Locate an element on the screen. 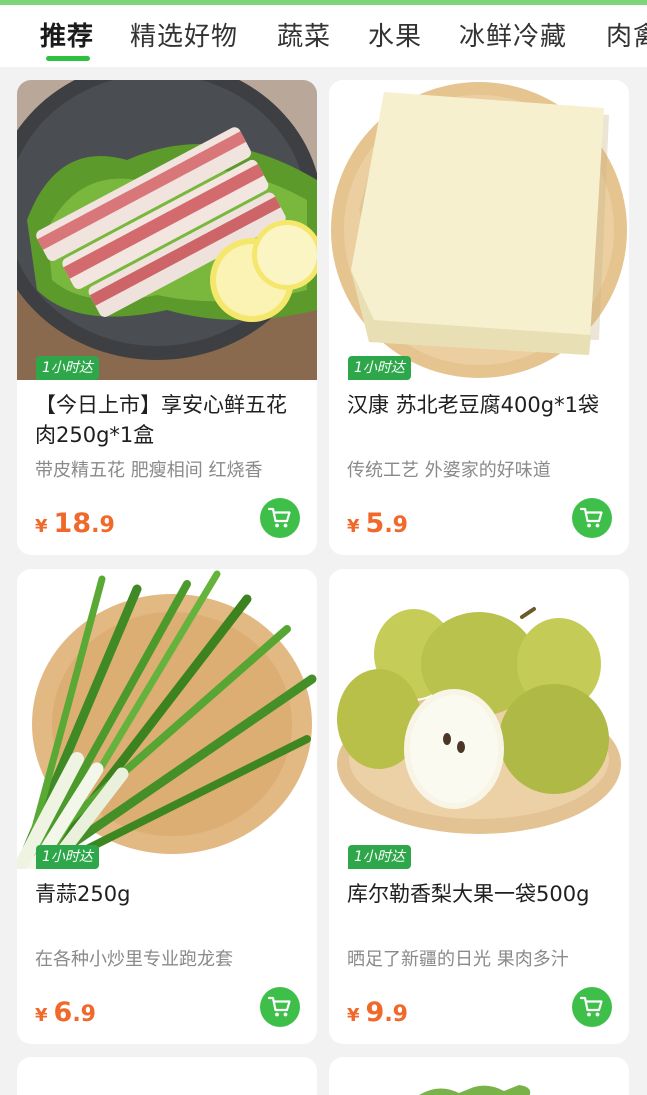 The width and height of the screenshot is (647, 1095). tab-fruits: 水果 is located at coordinates (395, 34).